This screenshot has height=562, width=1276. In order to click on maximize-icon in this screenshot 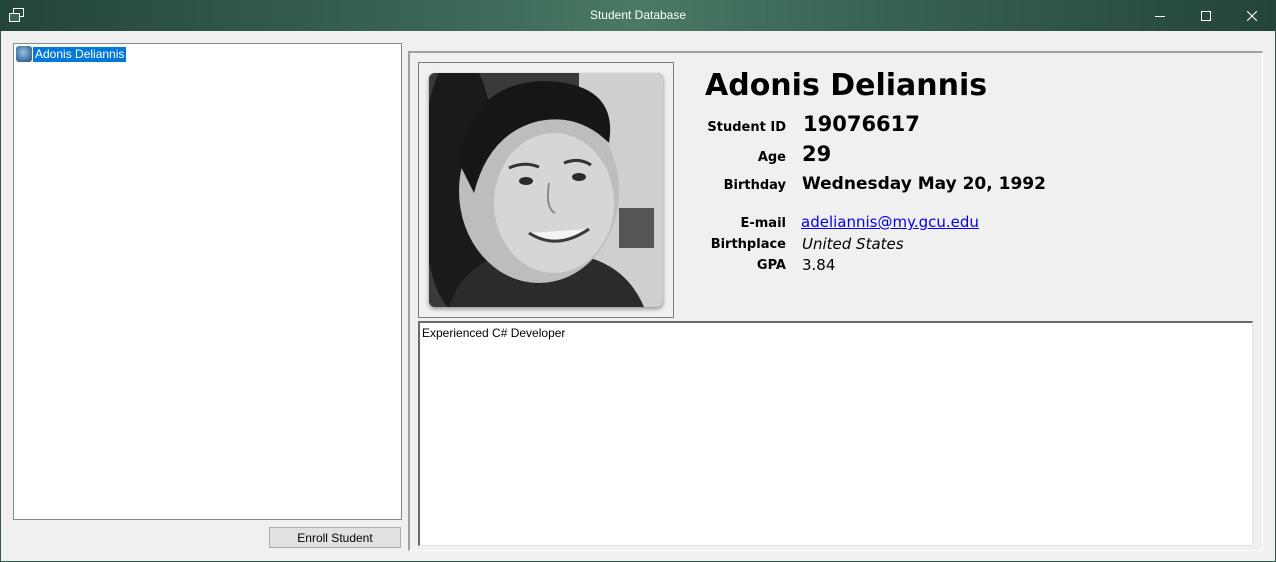, I will do `click(1206, 15)`.